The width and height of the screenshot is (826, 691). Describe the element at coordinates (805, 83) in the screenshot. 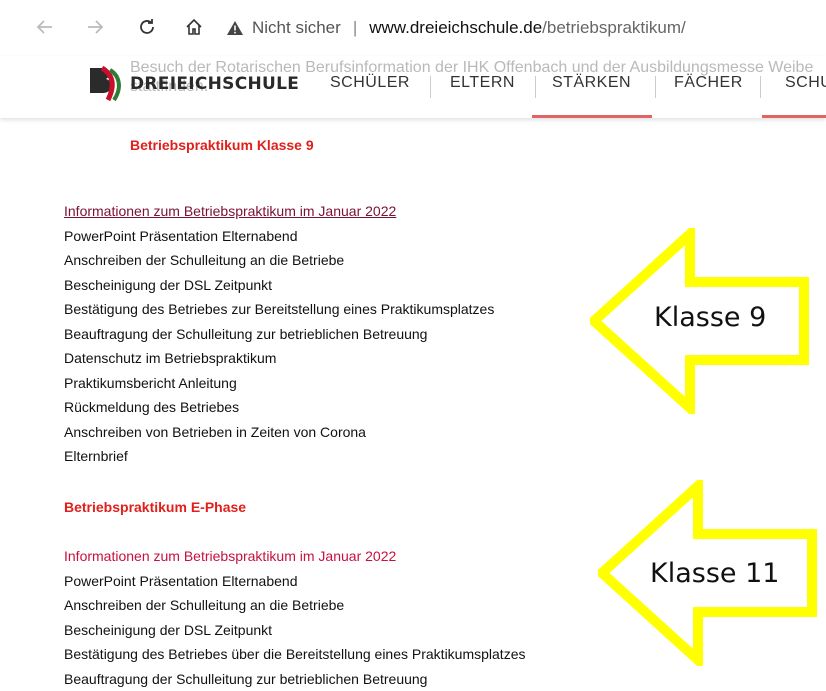

I see `nav-schule: SCHU` at that location.